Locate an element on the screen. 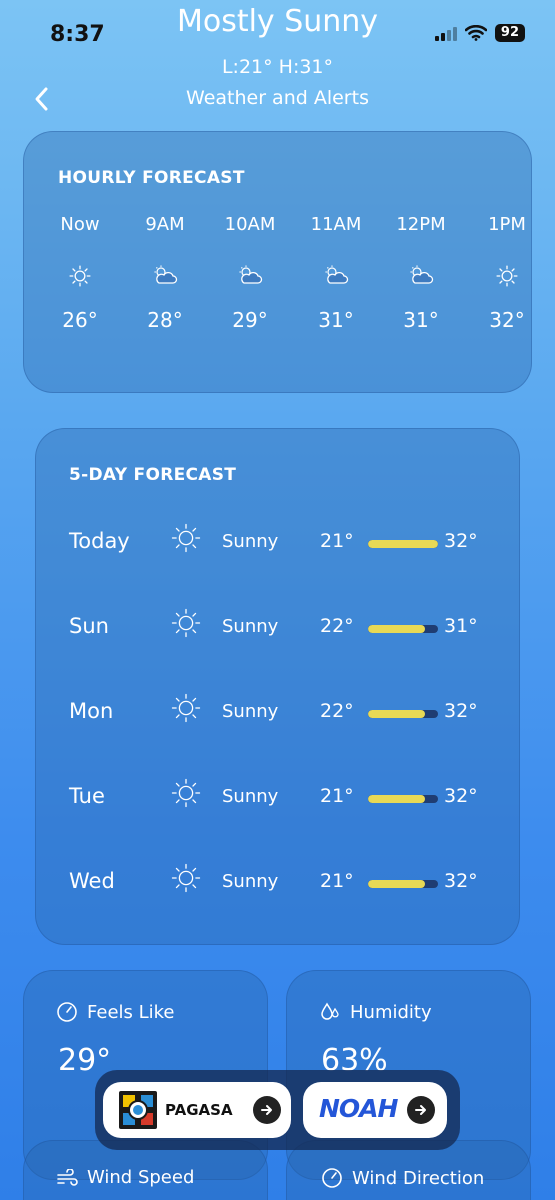 The width and height of the screenshot is (555, 1200). daily-forecast-title: 5-DAY FORECAST is located at coordinates (153, 475).